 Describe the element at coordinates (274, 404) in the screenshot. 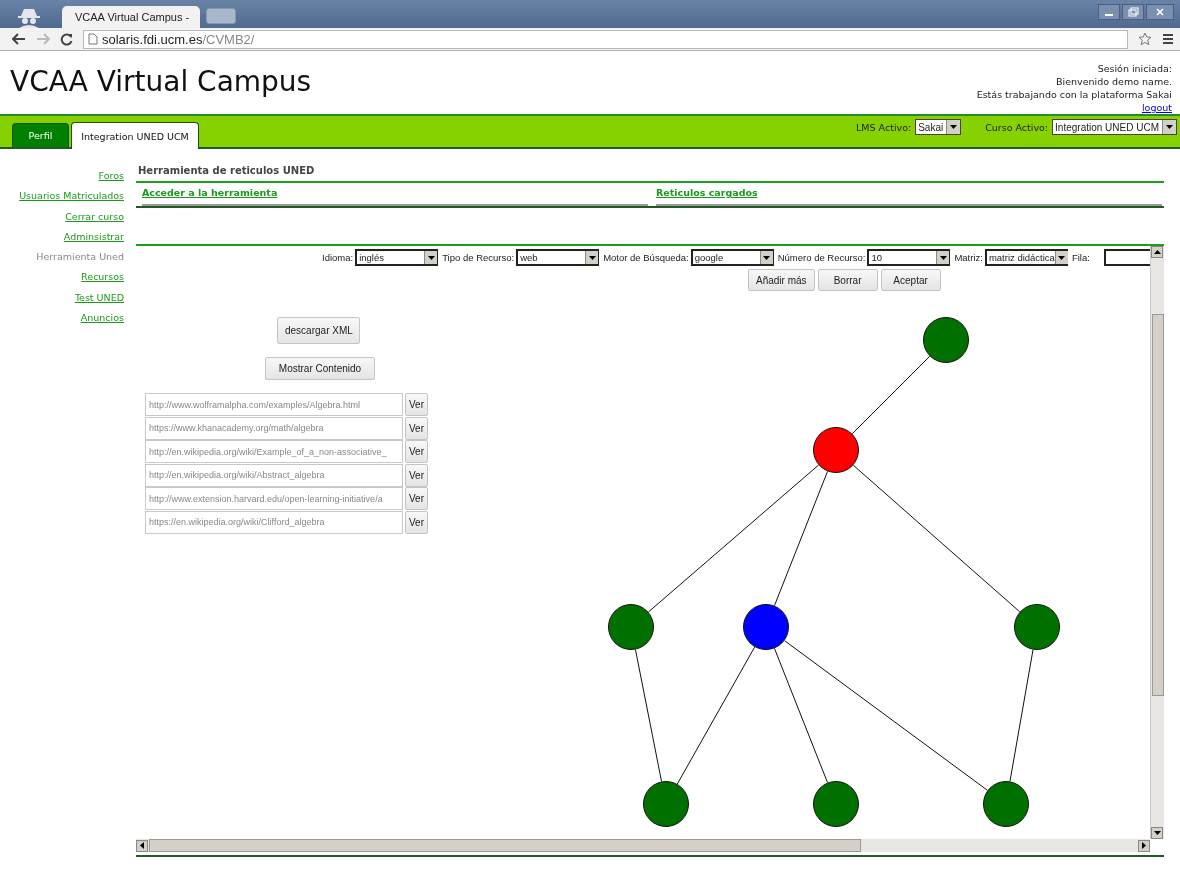

I see `url-field: http://www.wolframalpha.com/examples/Algebra.html` at that location.